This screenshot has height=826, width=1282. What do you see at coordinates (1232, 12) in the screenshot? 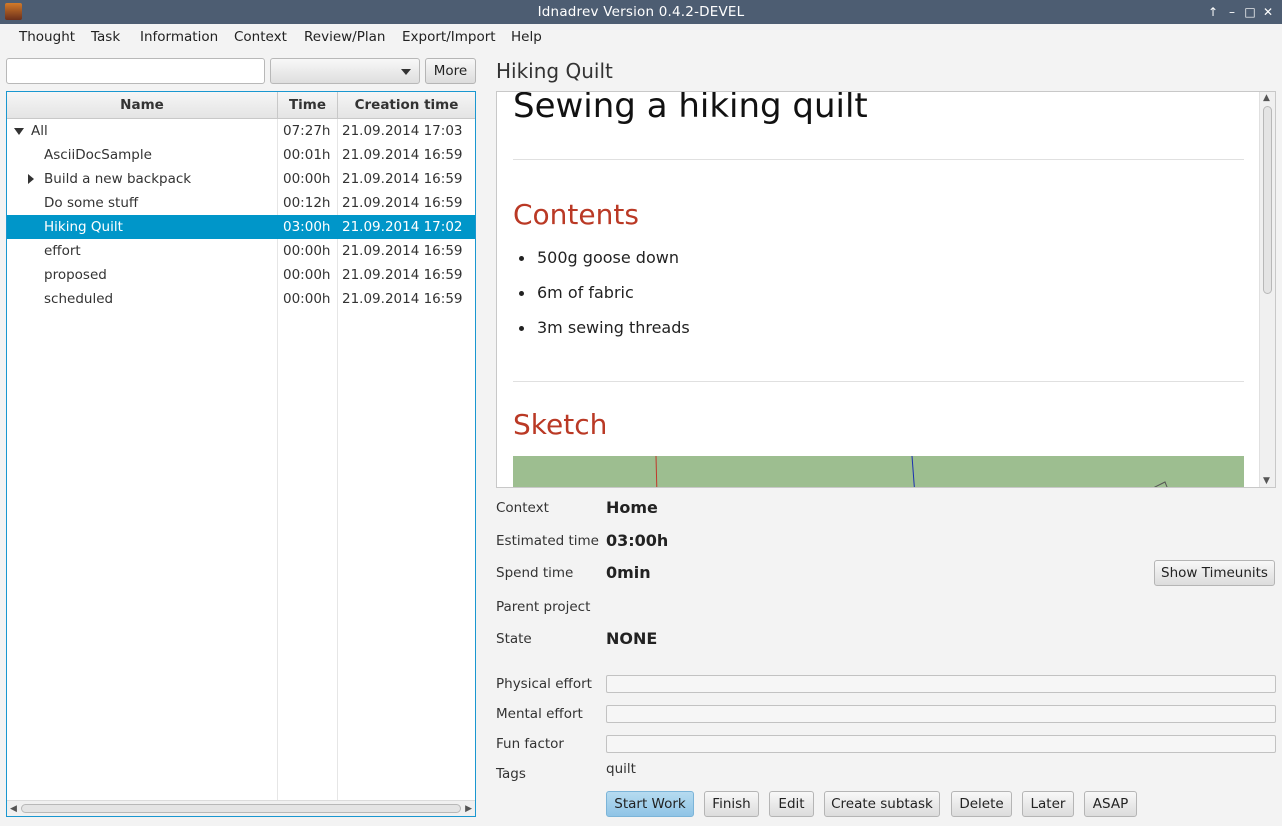
I see `minimize-icon: –` at bounding box center [1232, 12].